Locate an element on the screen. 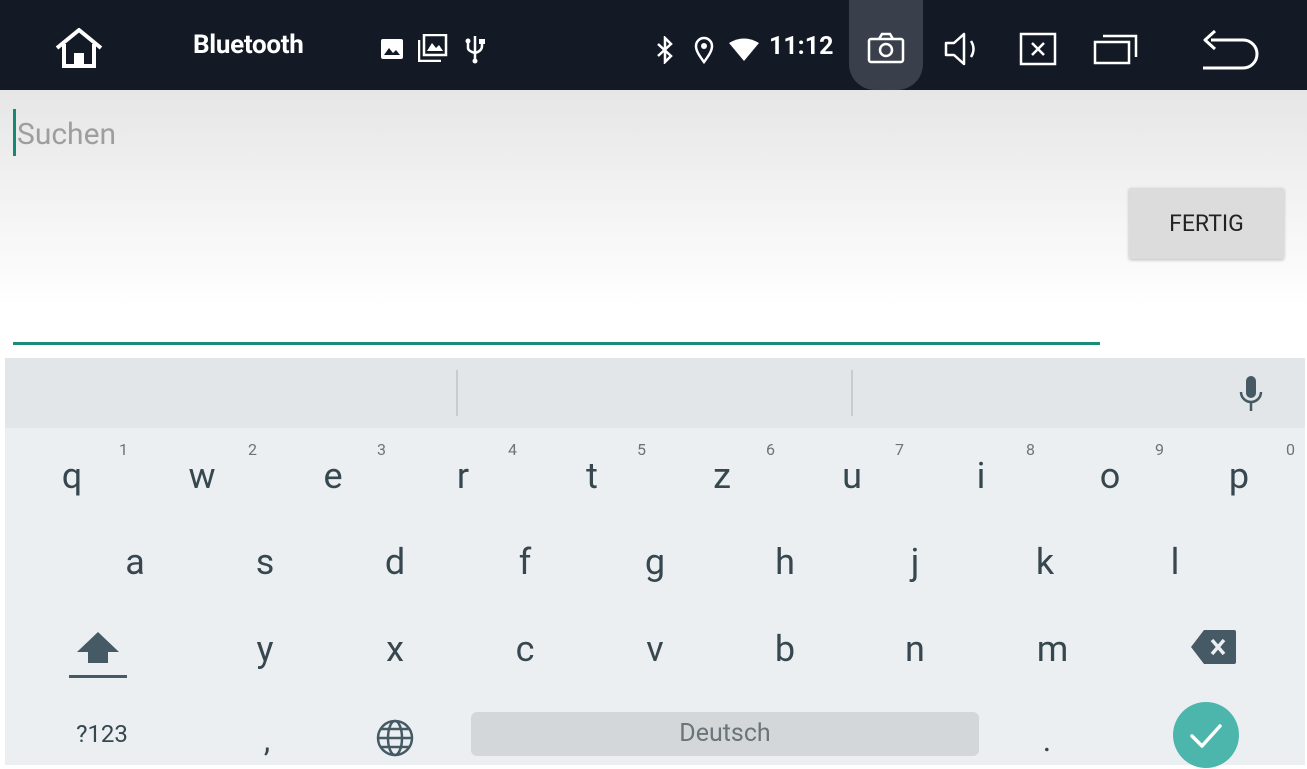 The height and width of the screenshot is (769, 1307). key-g: g is located at coordinates (655, 562).